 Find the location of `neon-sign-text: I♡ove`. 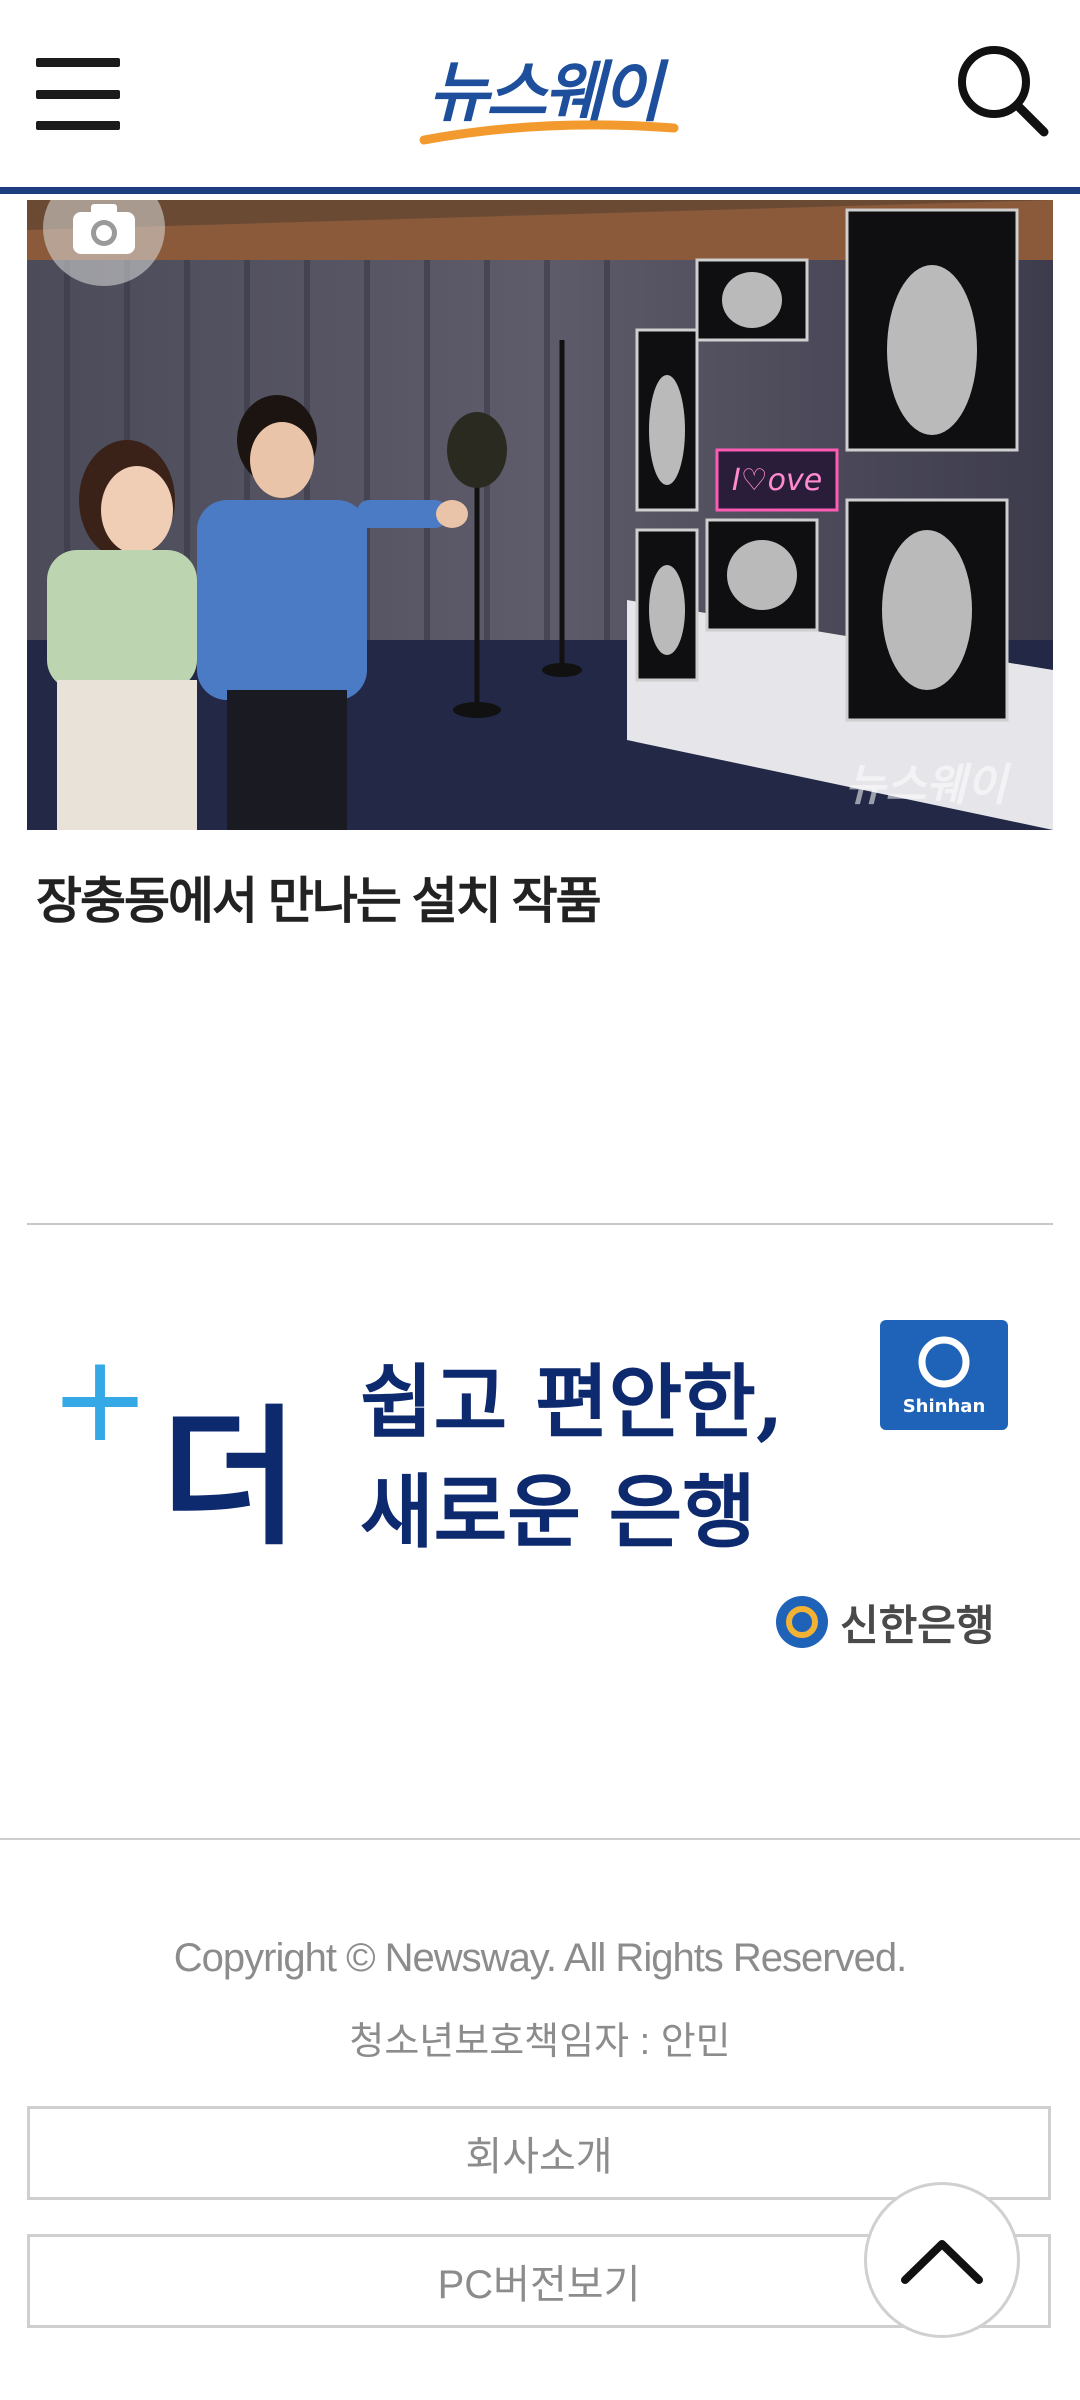

neon-sign-text: I♡ove is located at coordinates (777, 480).